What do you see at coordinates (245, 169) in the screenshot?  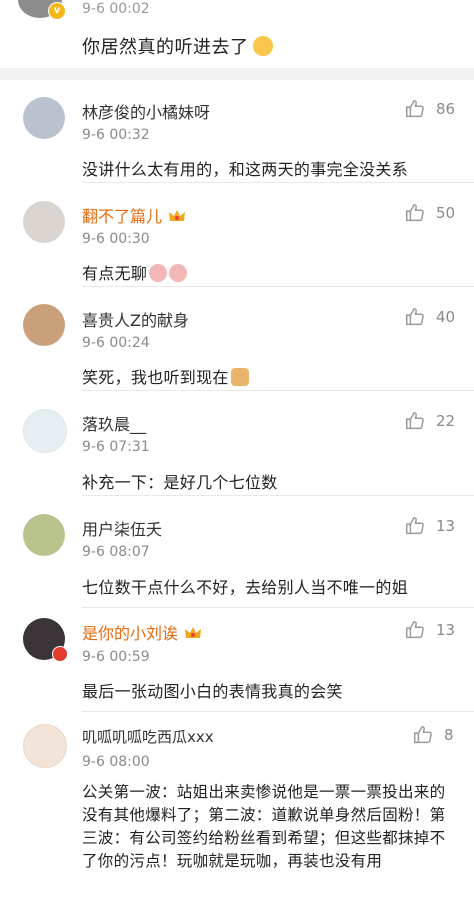 I see `comment-text: 没讲什么太有用的，和这两天的事完全没关系` at bounding box center [245, 169].